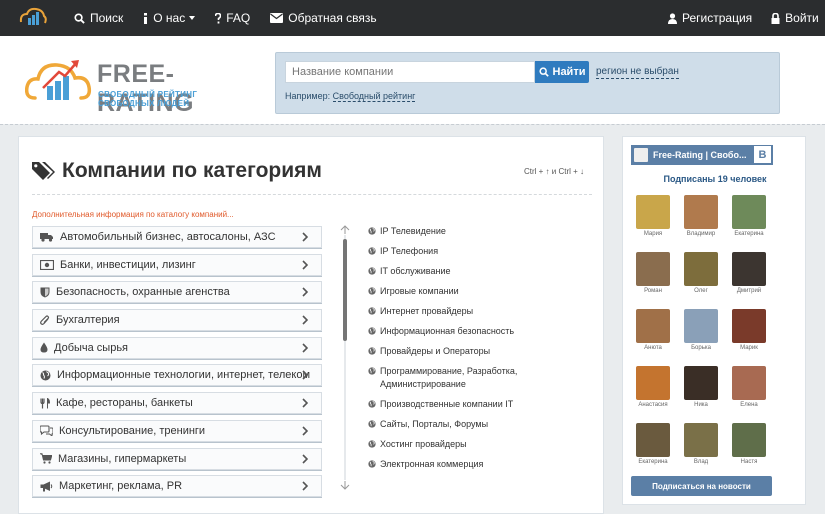 Image resolution: width=825 pixels, height=514 pixels. I want to click on brand-tagline: СВОБОДНЫЙ РЕЙТИНГ СВОБОДНЫХ ЛЮДЕЙ, so click(148, 99).